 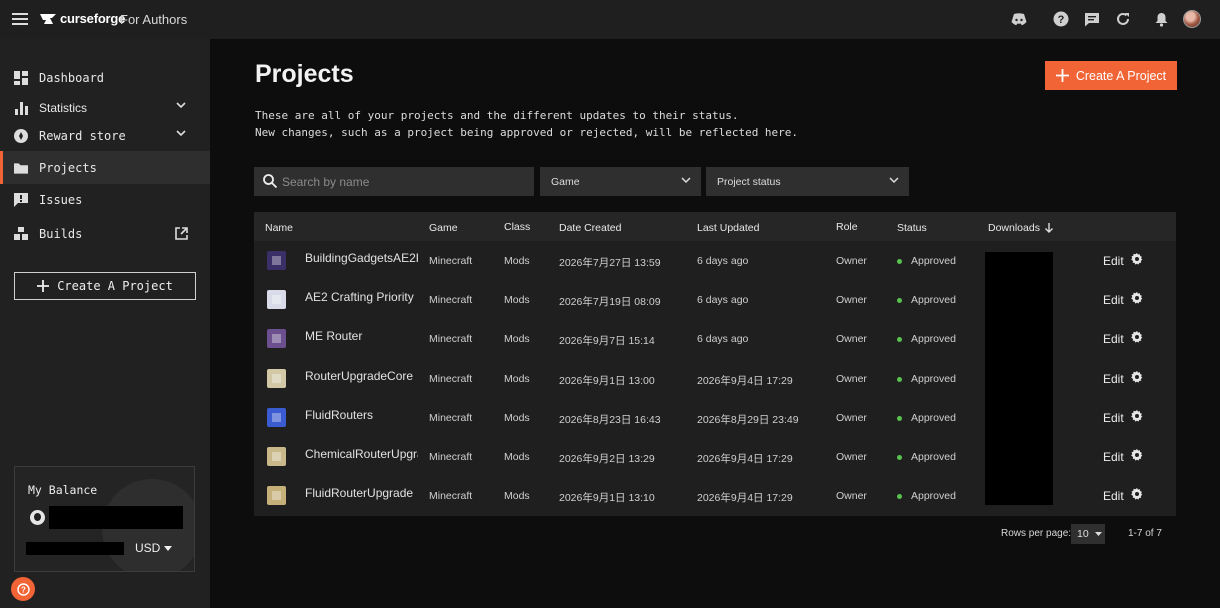 What do you see at coordinates (361, 493) in the screenshot?
I see `project-name-link: FluidRouterUpgrade` at bounding box center [361, 493].